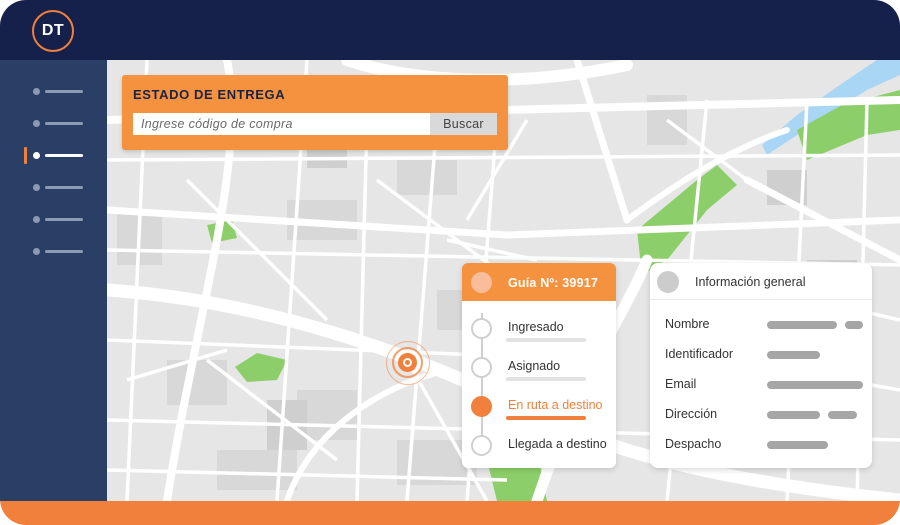 The width and height of the screenshot is (900, 525). What do you see at coordinates (668, 282) in the screenshot?
I see `avatar` at bounding box center [668, 282].